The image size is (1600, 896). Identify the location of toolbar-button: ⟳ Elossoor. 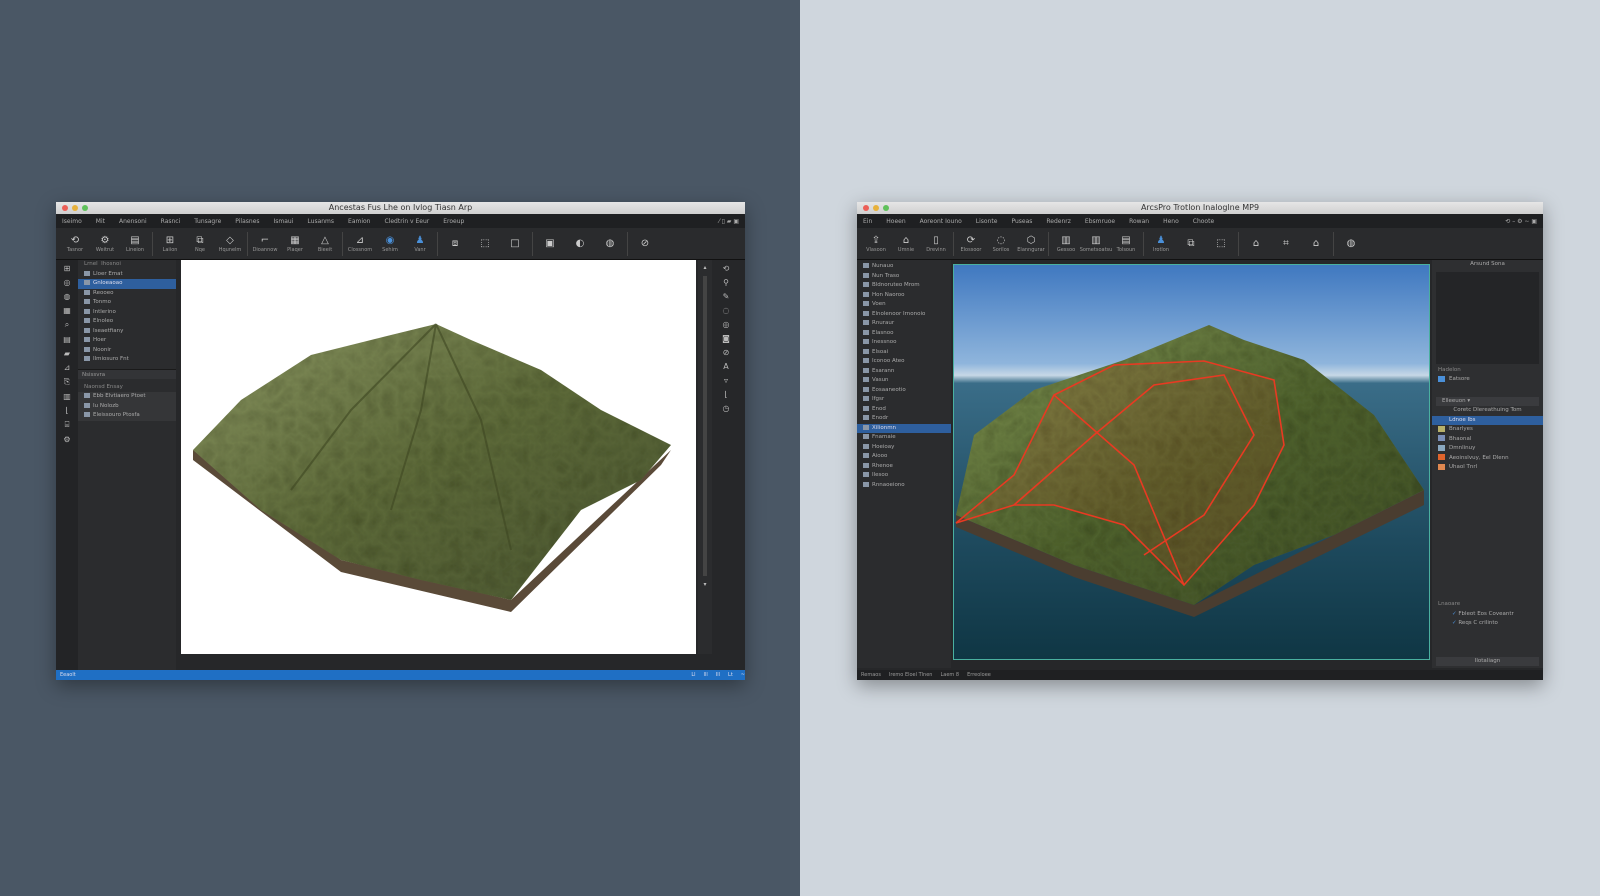
(971, 244).